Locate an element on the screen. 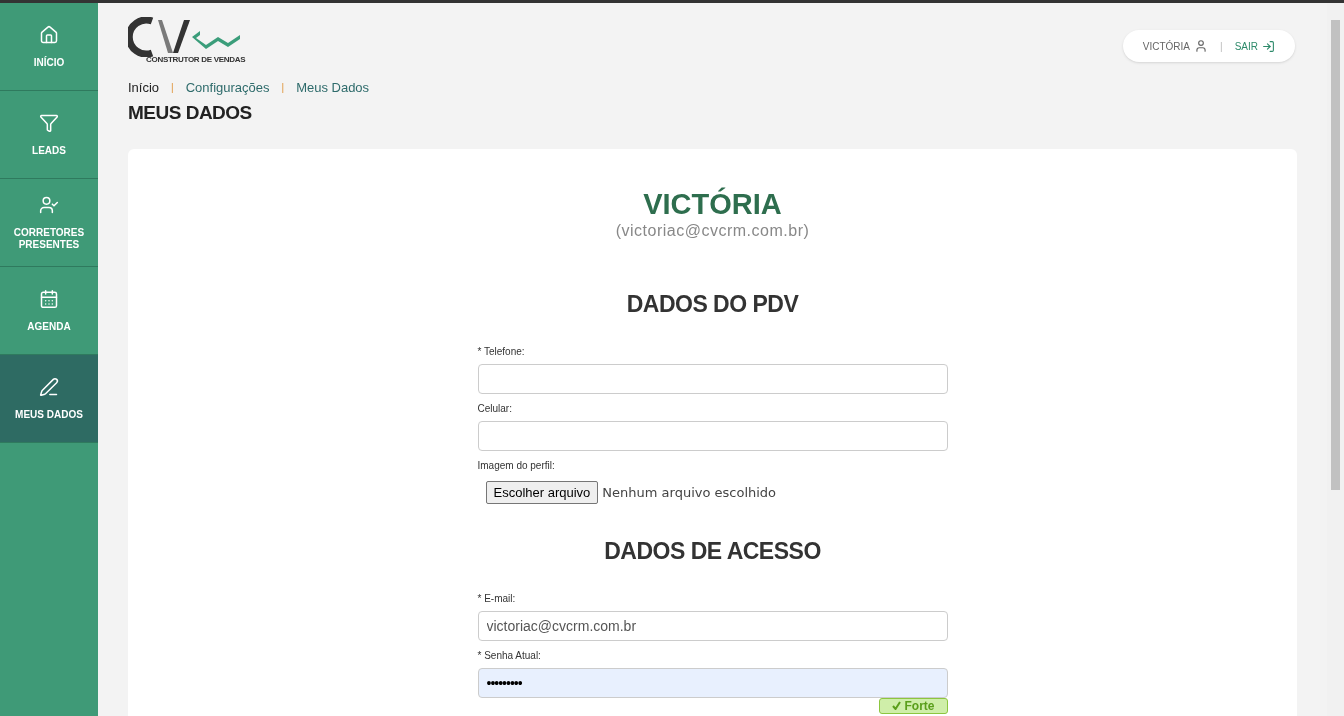  field-label: * Telefone: is located at coordinates (501, 351).